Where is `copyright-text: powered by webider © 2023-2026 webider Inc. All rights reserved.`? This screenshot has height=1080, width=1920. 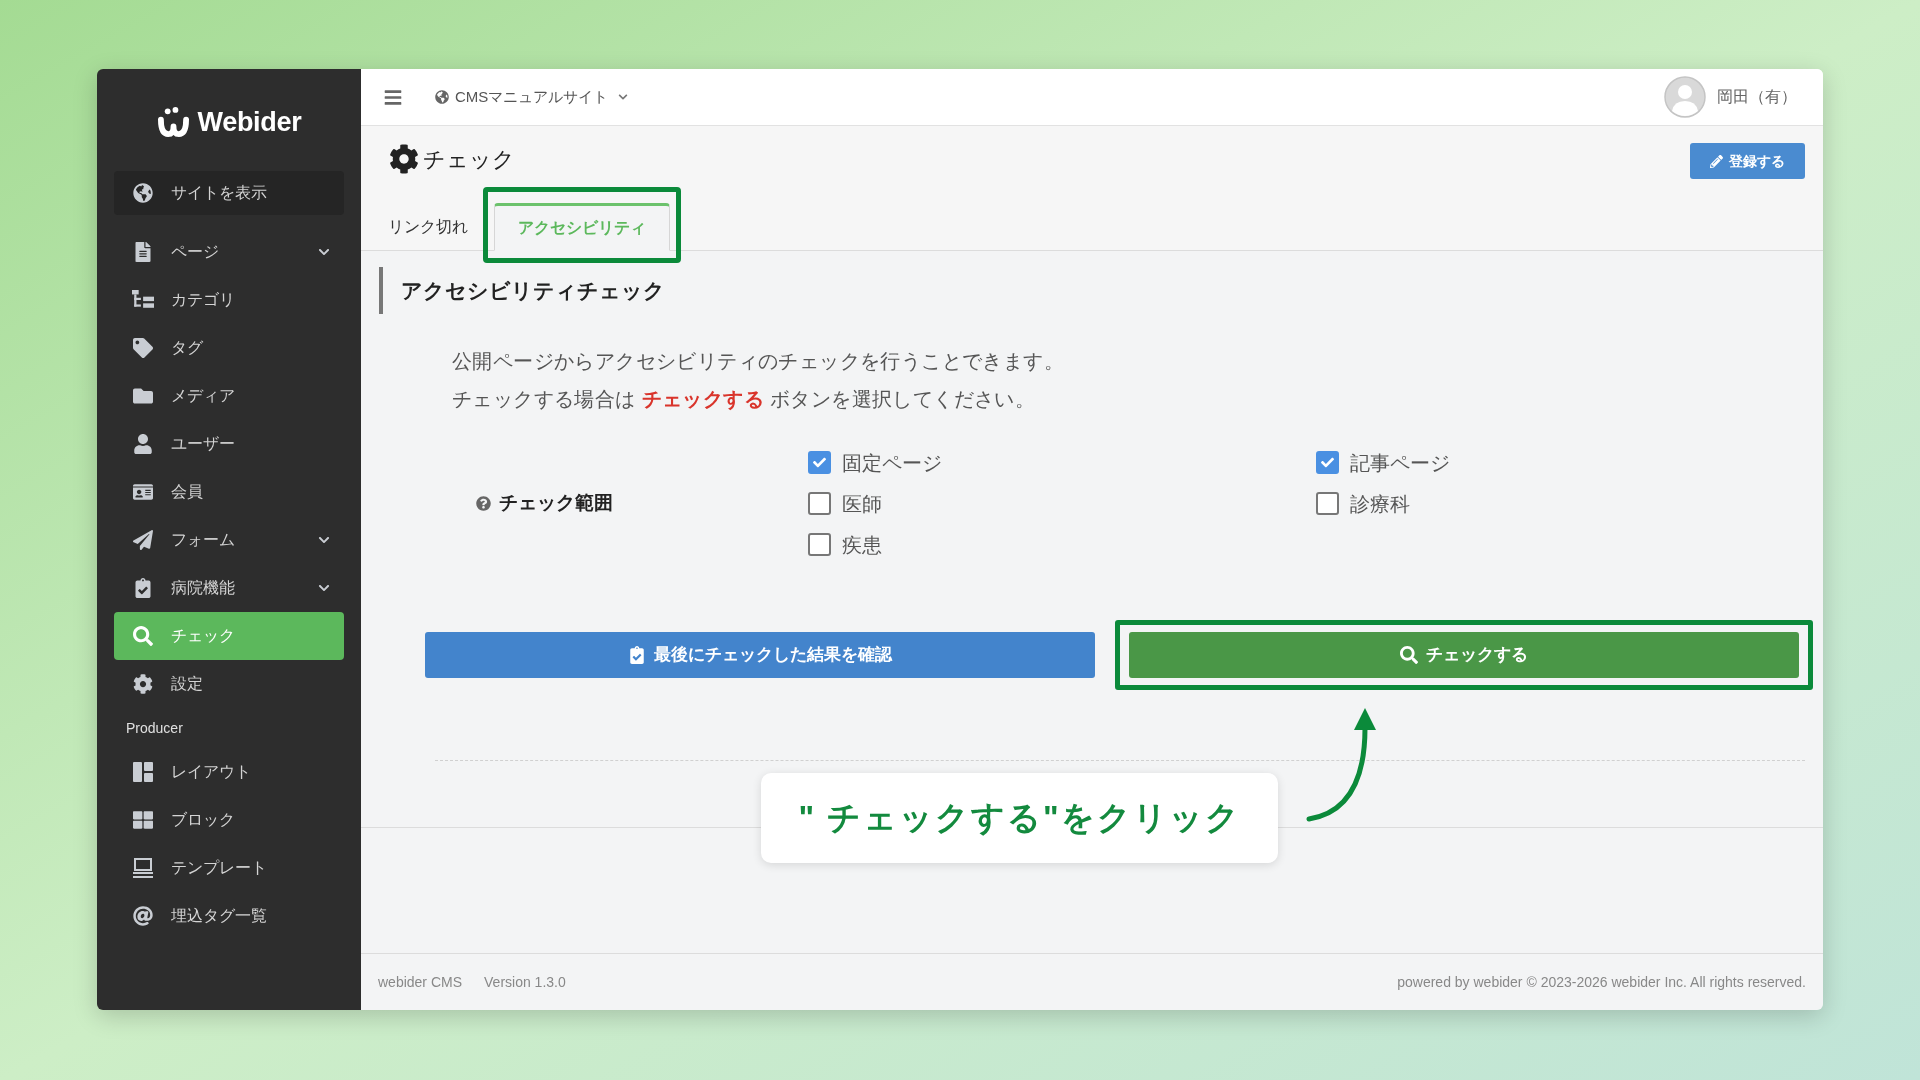 copyright-text: powered by webider © 2023-2026 webider Inc. All rights reserved. is located at coordinates (1601, 982).